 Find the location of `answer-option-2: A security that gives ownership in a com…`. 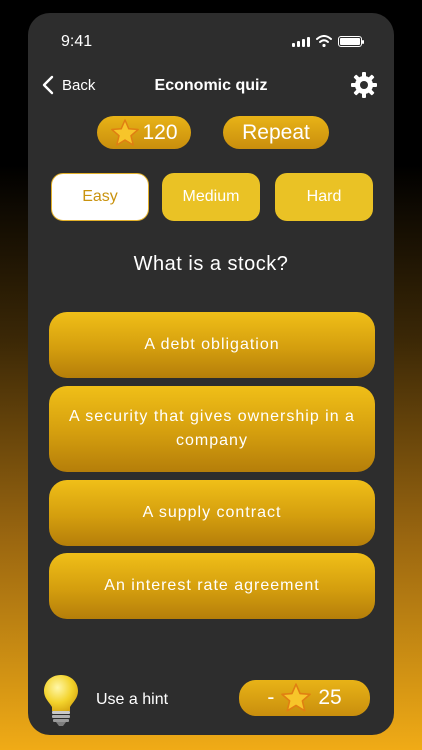

answer-option-2: A security that gives ownership in a com… is located at coordinates (212, 429).